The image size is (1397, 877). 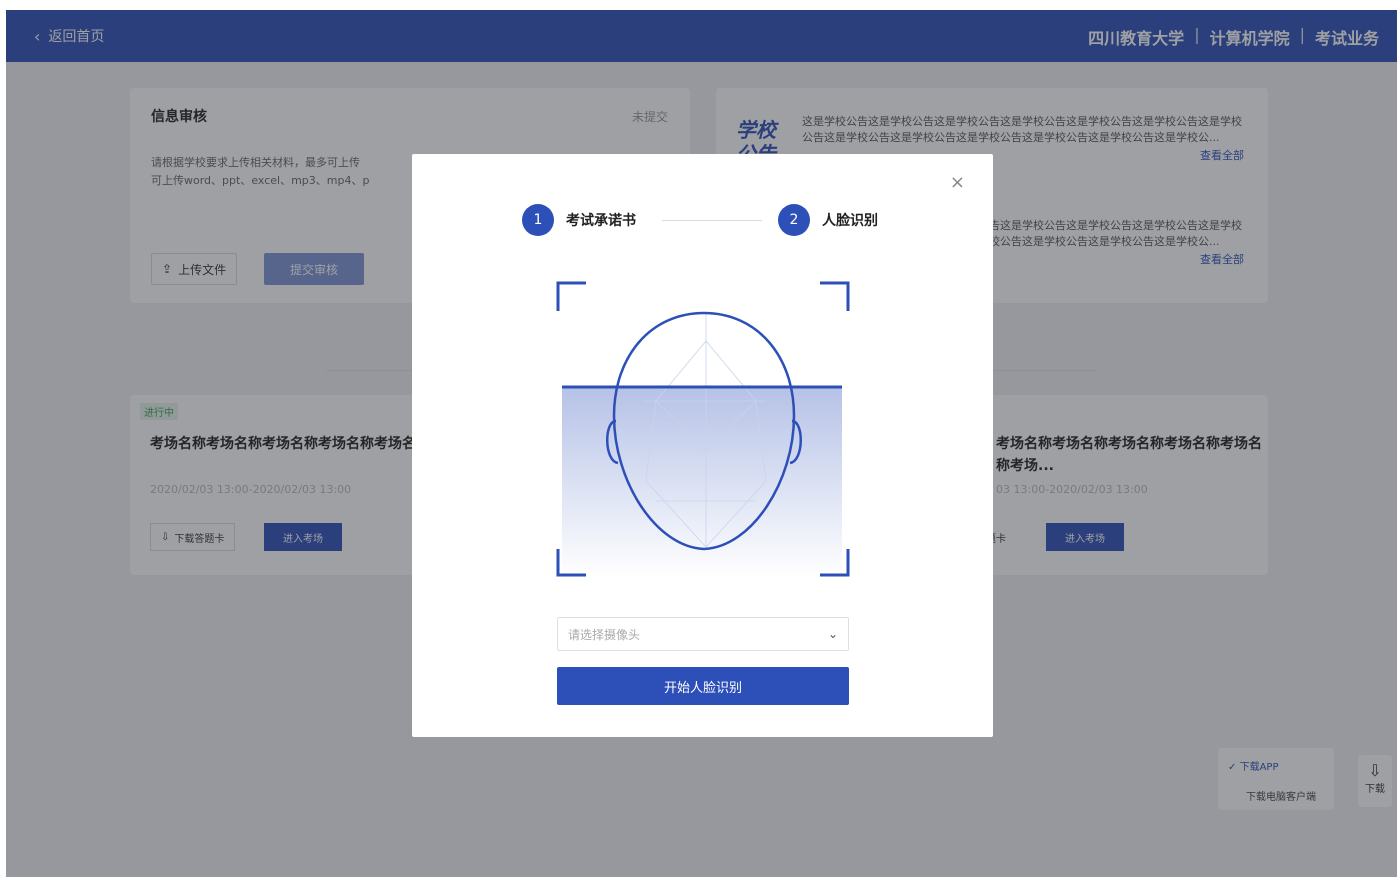 What do you see at coordinates (703, 634) in the screenshot?
I see `camera-select: 请选择摄像头 ⌄` at bounding box center [703, 634].